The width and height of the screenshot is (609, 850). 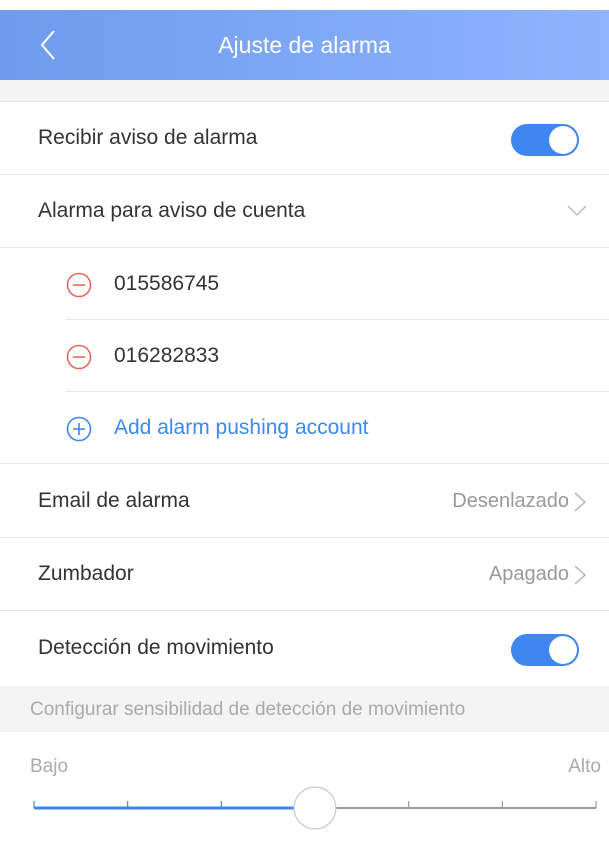 I want to click on email-alarm-label: Email de alarma, so click(x=114, y=500).